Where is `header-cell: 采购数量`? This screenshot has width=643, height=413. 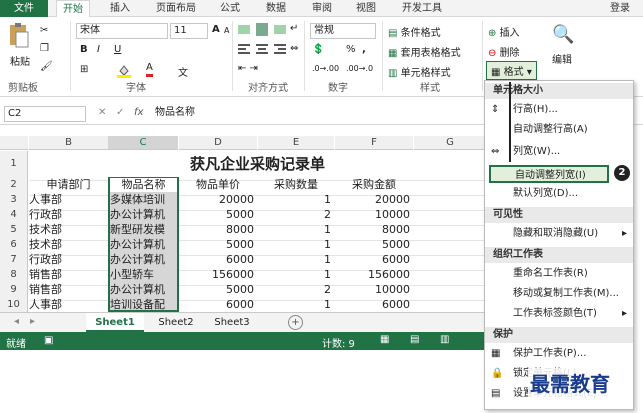
header-cell: 采购数量 is located at coordinates (296, 185).